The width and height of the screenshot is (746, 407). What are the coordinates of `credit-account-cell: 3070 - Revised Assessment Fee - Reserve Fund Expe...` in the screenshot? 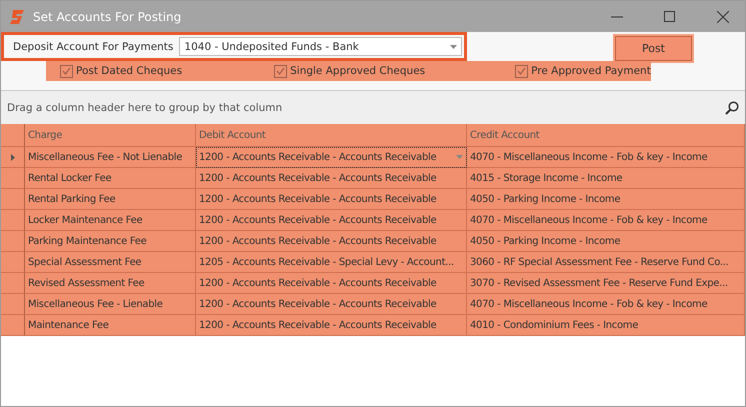 It's located at (606, 283).